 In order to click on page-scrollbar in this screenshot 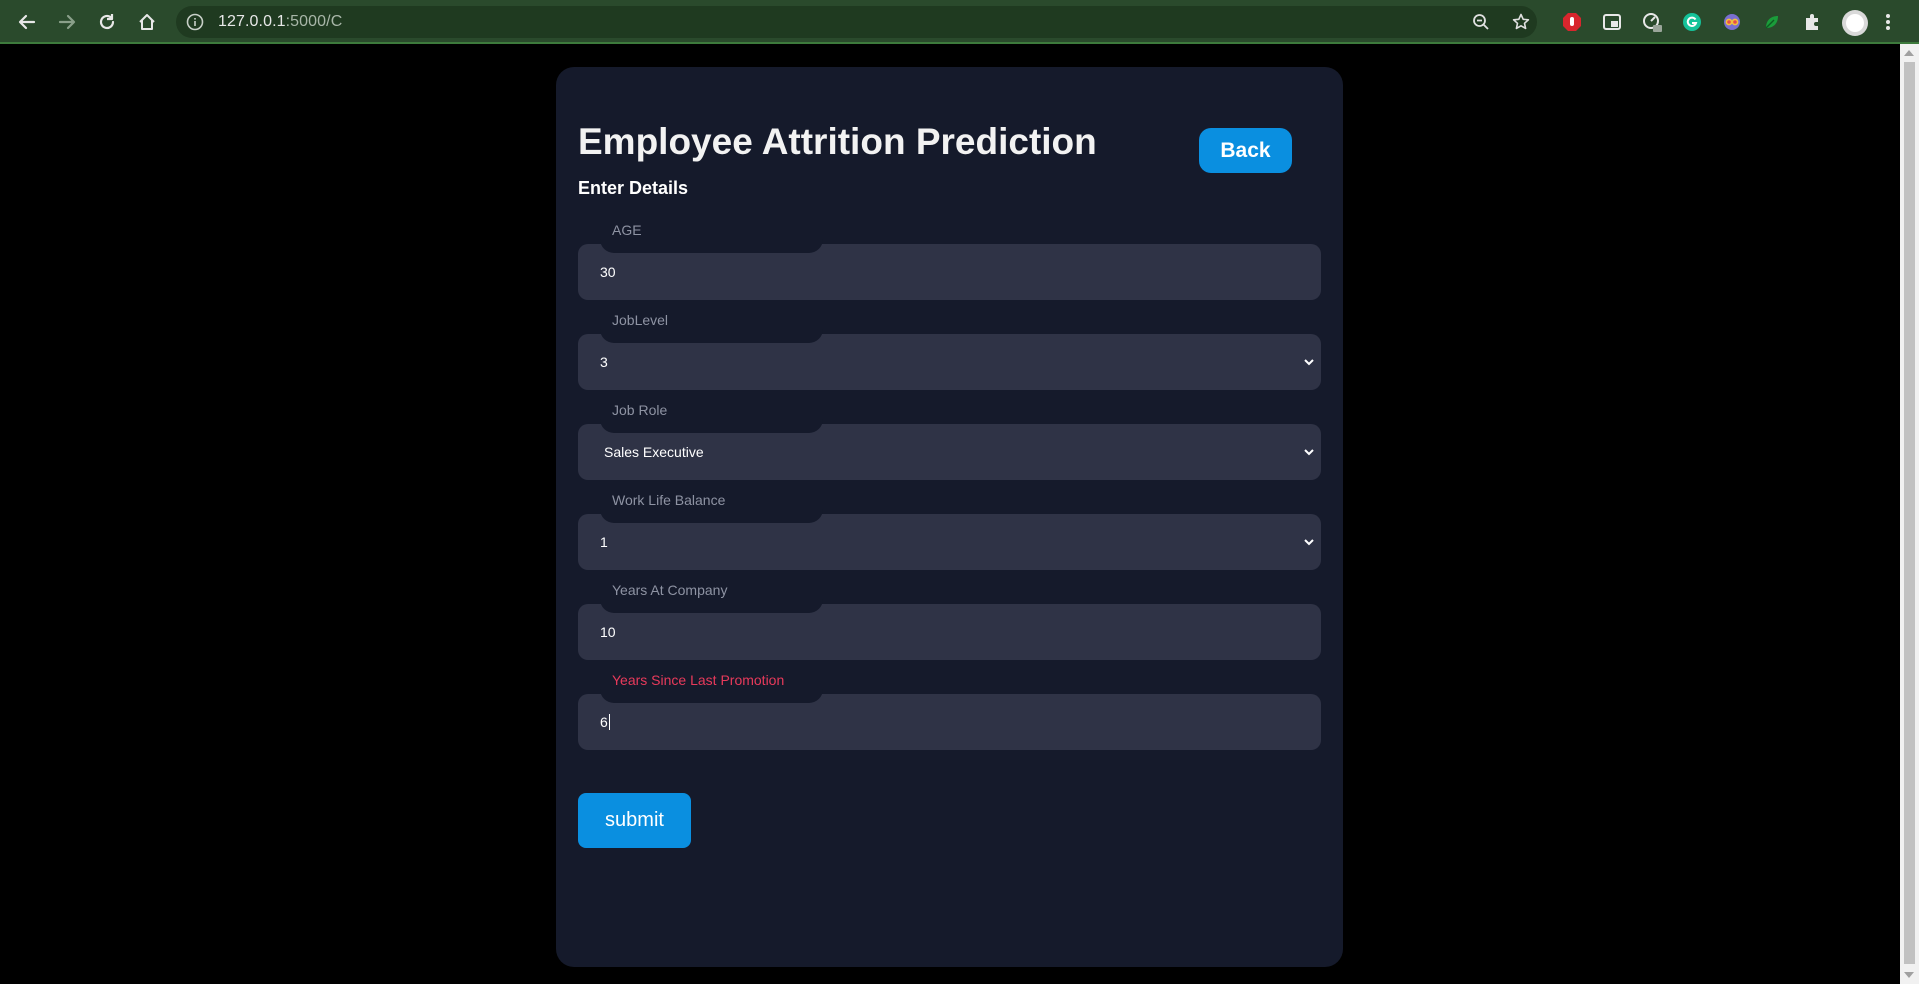, I will do `click(1909, 514)`.